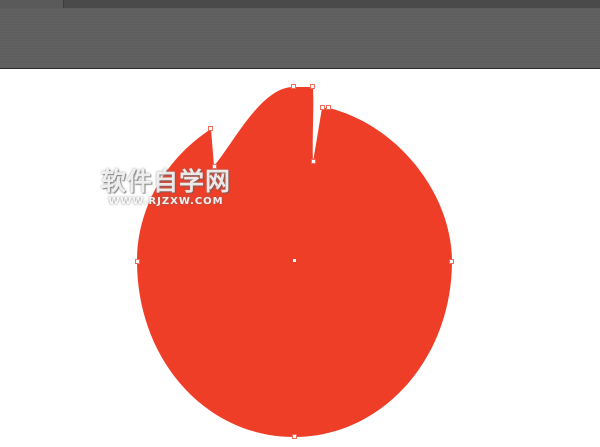  What do you see at coordinates (32, 4) in the screenshot?
I see `document-tab` at bounding box center [32, 4].